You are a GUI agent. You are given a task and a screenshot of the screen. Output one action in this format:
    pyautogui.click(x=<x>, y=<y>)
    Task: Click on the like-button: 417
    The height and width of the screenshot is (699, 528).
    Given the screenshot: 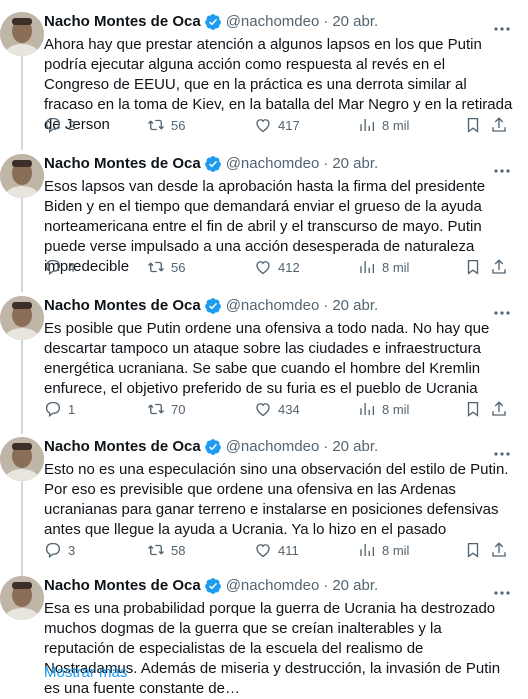 What is the action you would take?
    pyautogui.click(x=277, y=125)
    